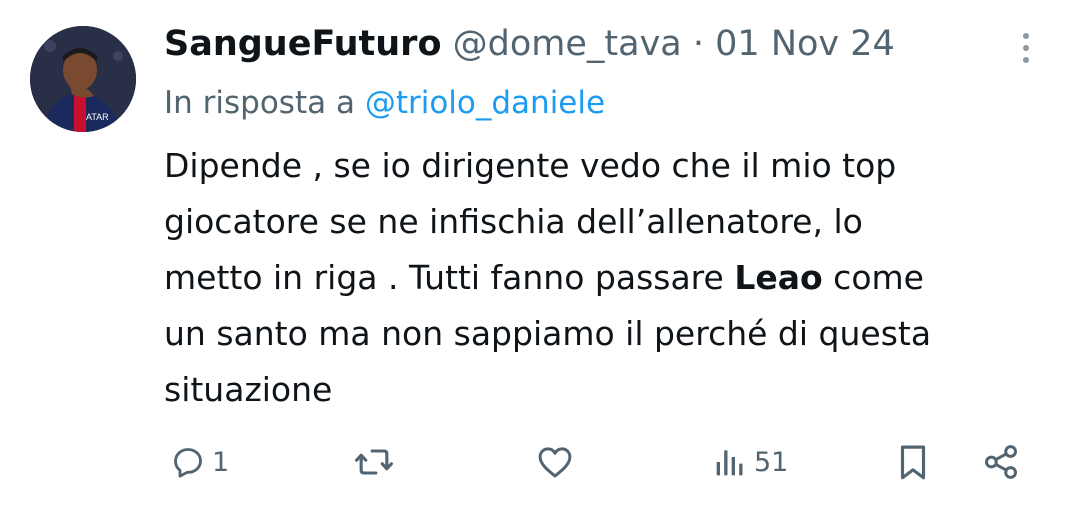 The image size is (1080, 522). I want to click on user-handle: @dome_tava, so click(567, 44).